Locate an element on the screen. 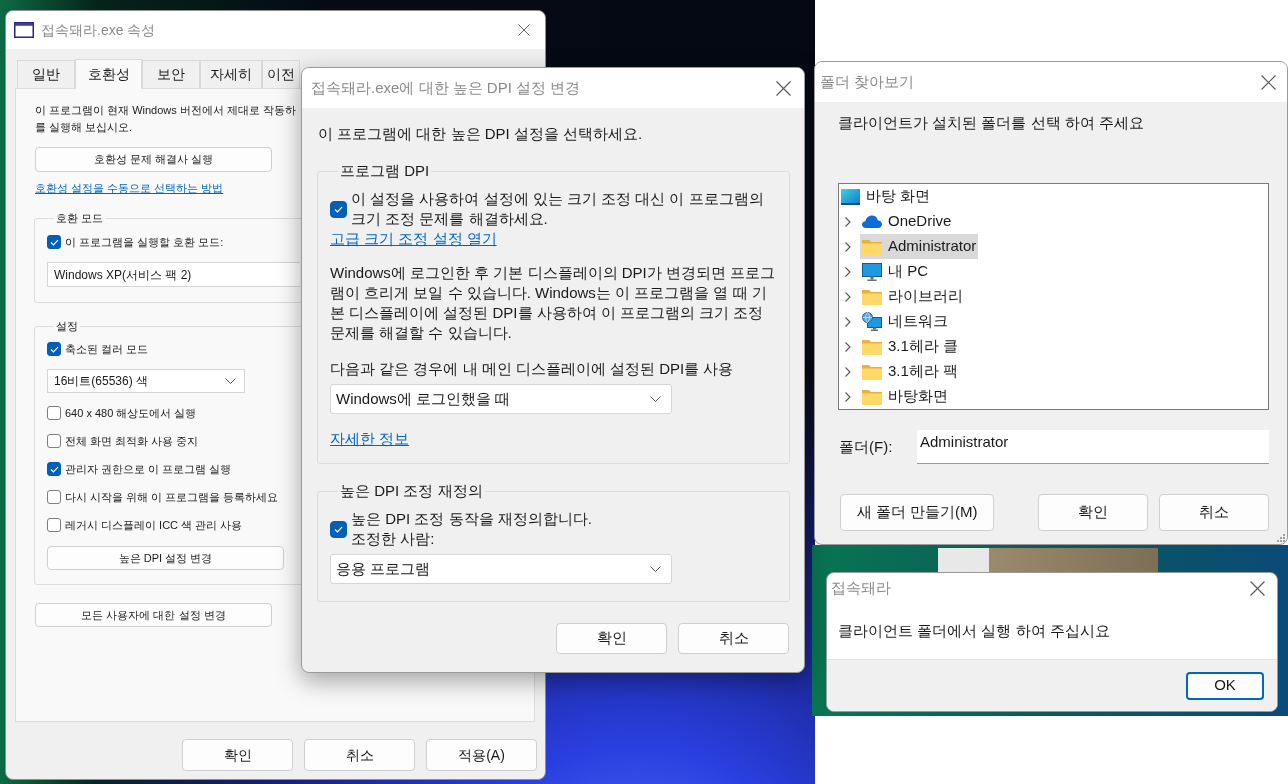 The width and height of the screenshot is (1288, 784). button: OK is located at coordinates (1225, 685).